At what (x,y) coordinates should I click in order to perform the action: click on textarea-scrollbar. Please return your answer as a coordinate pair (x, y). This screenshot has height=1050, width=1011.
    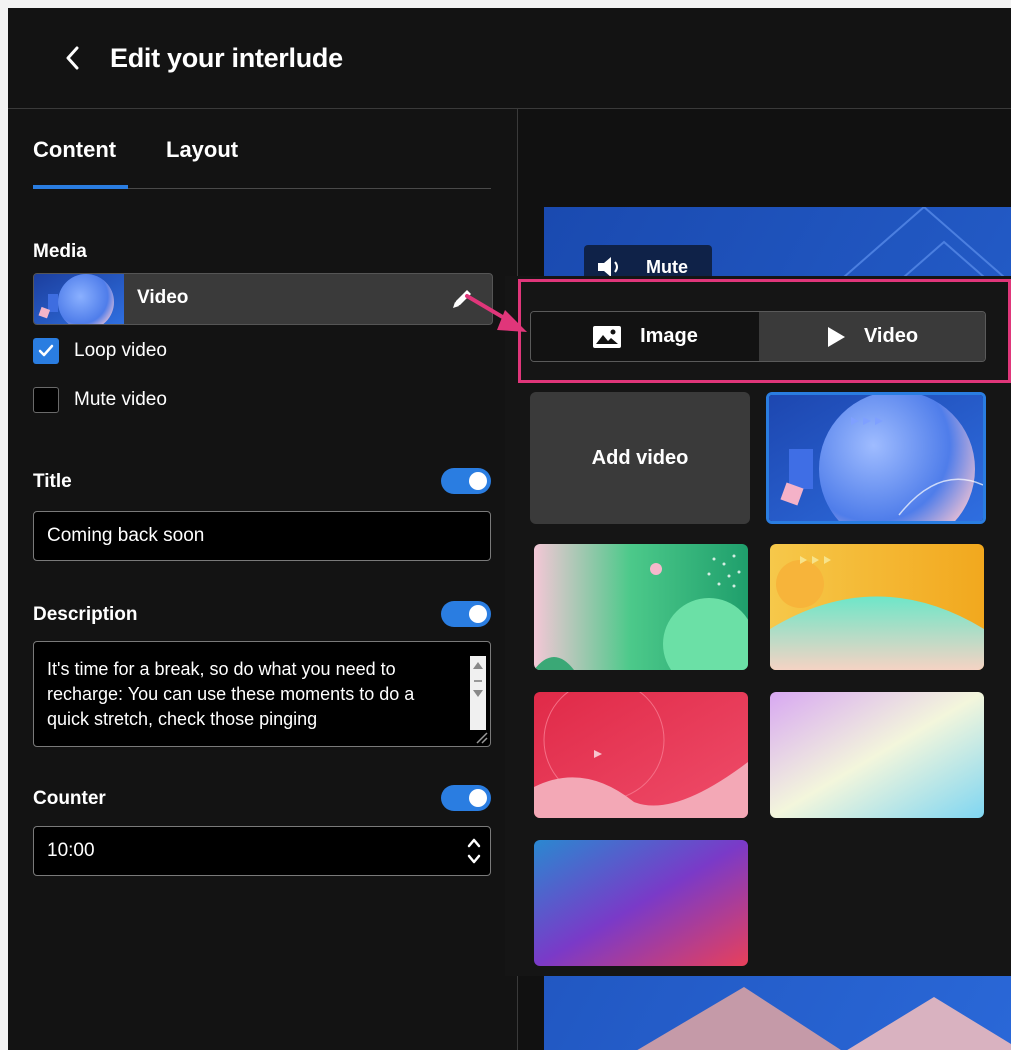
    Looking at the image, I should click on (478, 693).